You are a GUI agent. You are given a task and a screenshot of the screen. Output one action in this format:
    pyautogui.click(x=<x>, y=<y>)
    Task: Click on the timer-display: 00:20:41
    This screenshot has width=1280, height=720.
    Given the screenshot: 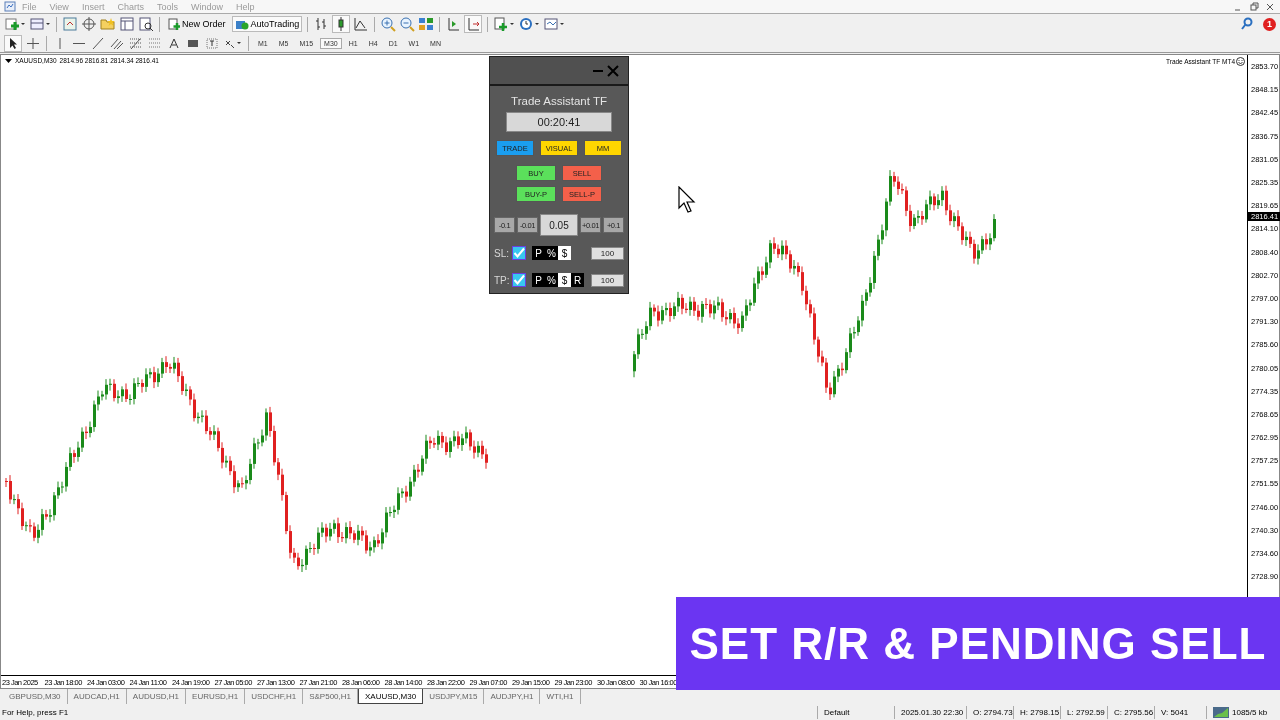 What is the action you would take?
    pyautogui.click(x=559, y=122)
    